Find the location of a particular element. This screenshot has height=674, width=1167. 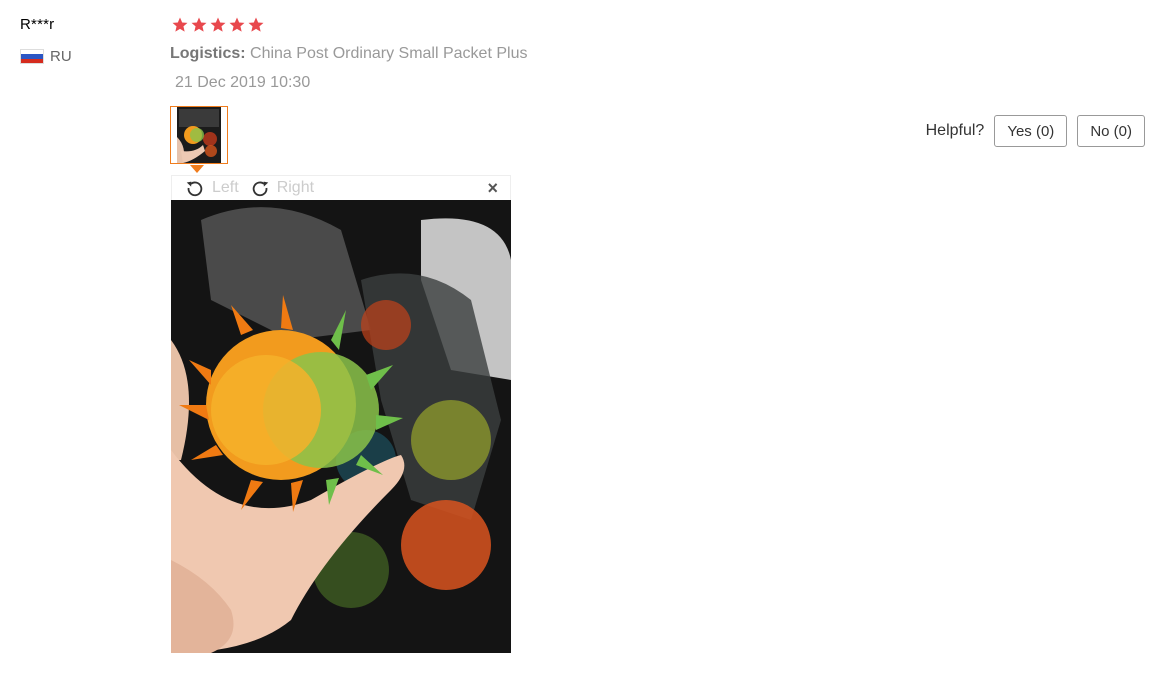

country-code: RU is located at coordinates (61, 56).